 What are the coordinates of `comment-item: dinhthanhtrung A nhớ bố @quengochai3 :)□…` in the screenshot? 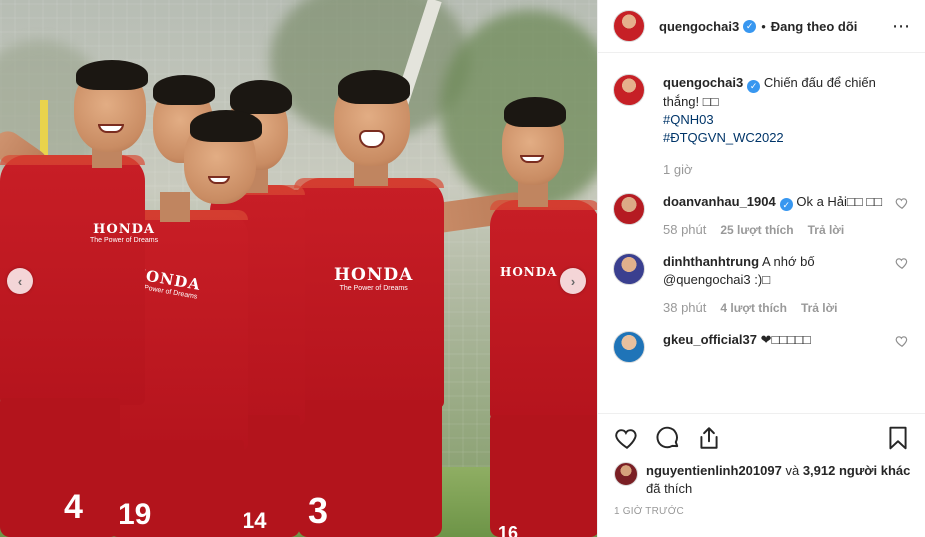 It's located at (761, 285).